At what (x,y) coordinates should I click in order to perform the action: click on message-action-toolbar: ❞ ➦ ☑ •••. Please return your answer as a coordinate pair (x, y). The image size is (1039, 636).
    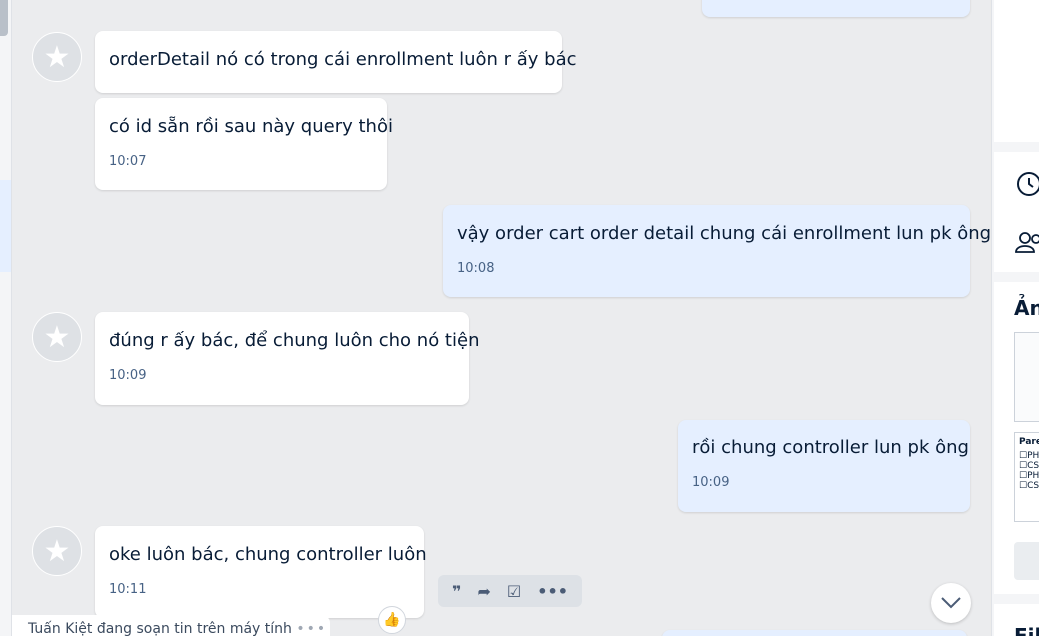
    Looking at the image, I should click on (510, 591).